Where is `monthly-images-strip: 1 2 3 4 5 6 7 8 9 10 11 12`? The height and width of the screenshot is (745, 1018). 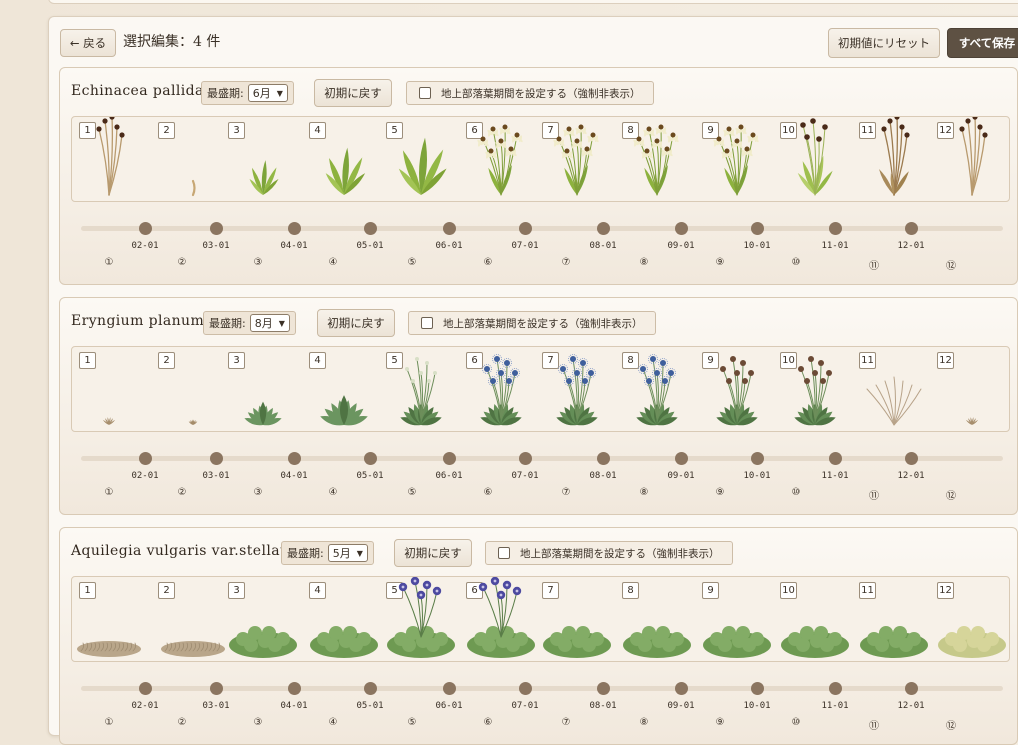 monthly-images-strip: 1 2 3 4 5 6 7 8 9 10 11 12 is located at coordinates (540, 619).